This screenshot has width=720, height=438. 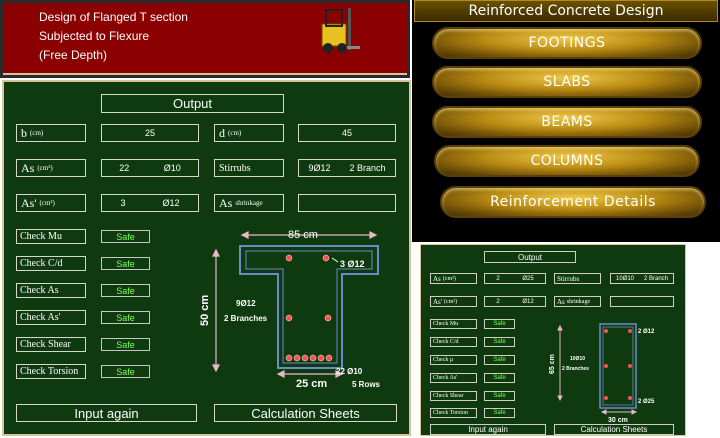 What do you see at coordinates (602, 373) in the screenshot?
I see `small-section-drawing: 2 Ø12 65 cm 10Ø10 2 Branches 2 Ø25 30 cm` at bounding box center [602, 373].